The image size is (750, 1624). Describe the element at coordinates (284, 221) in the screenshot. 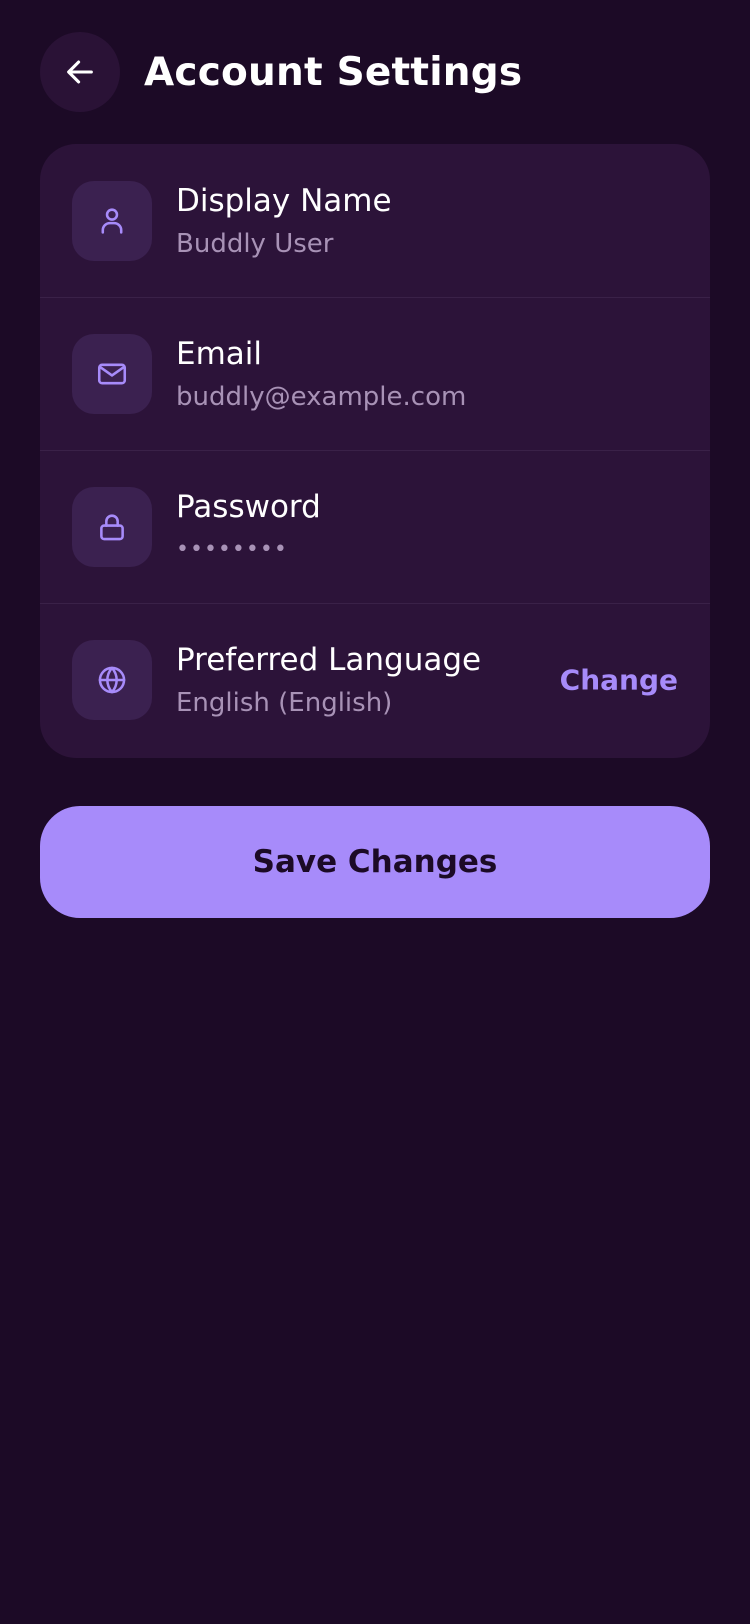

I see `display-name-text: Display Name Buddly User` at that location.